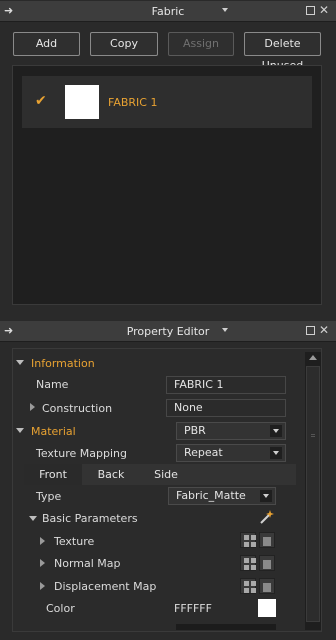  I want to click on color-label: Color, so click(60, 608).